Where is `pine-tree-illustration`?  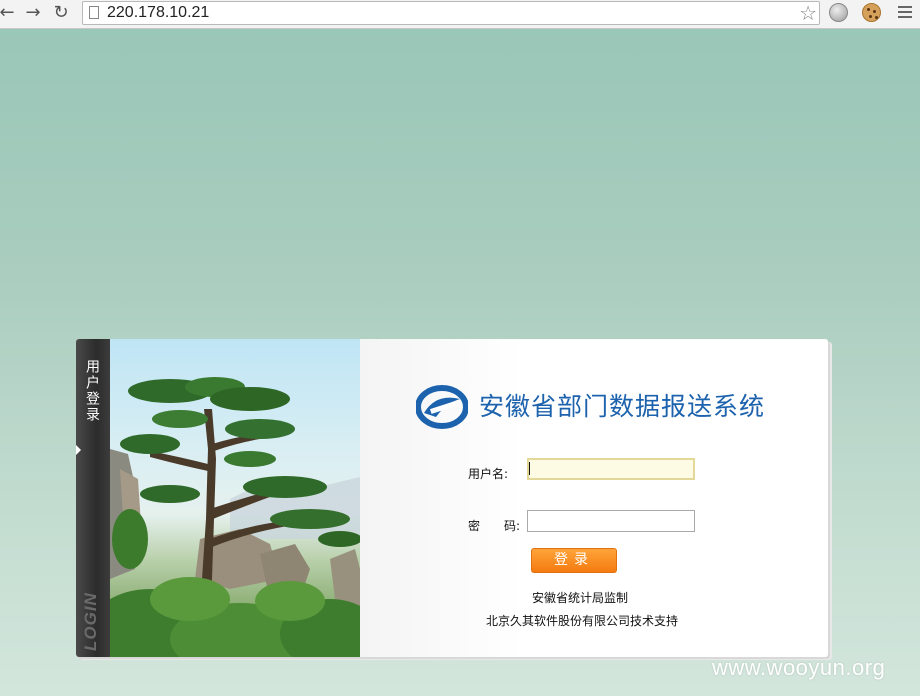
pine-tree-illustration is located at coordinates (235, 517).